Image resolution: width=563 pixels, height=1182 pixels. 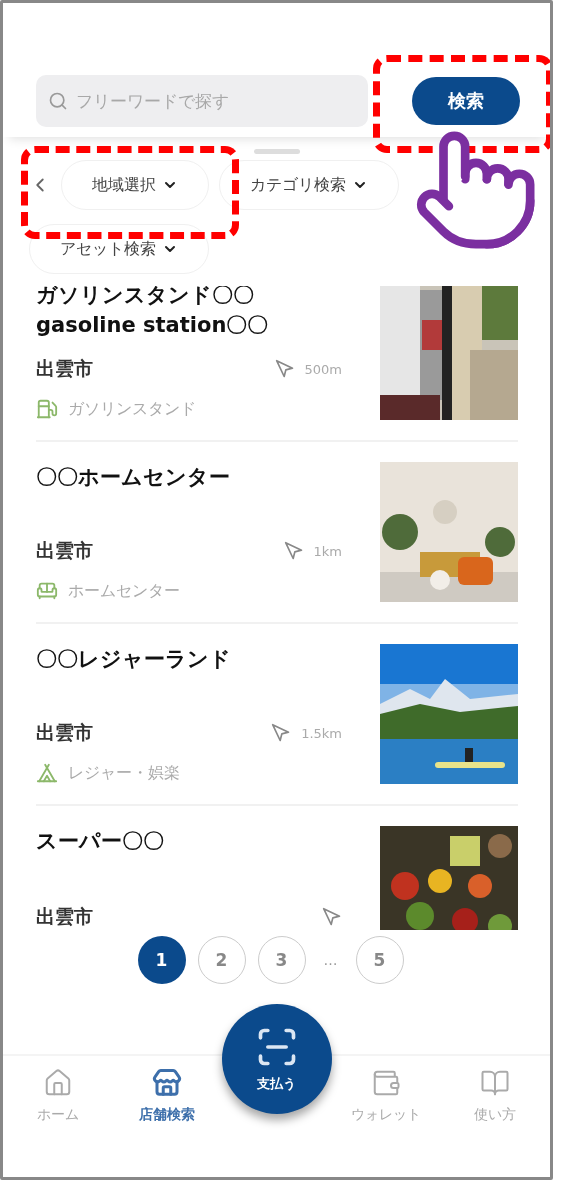 I want to click on filter-chip: アセット検索, so click(x=119, y=249).